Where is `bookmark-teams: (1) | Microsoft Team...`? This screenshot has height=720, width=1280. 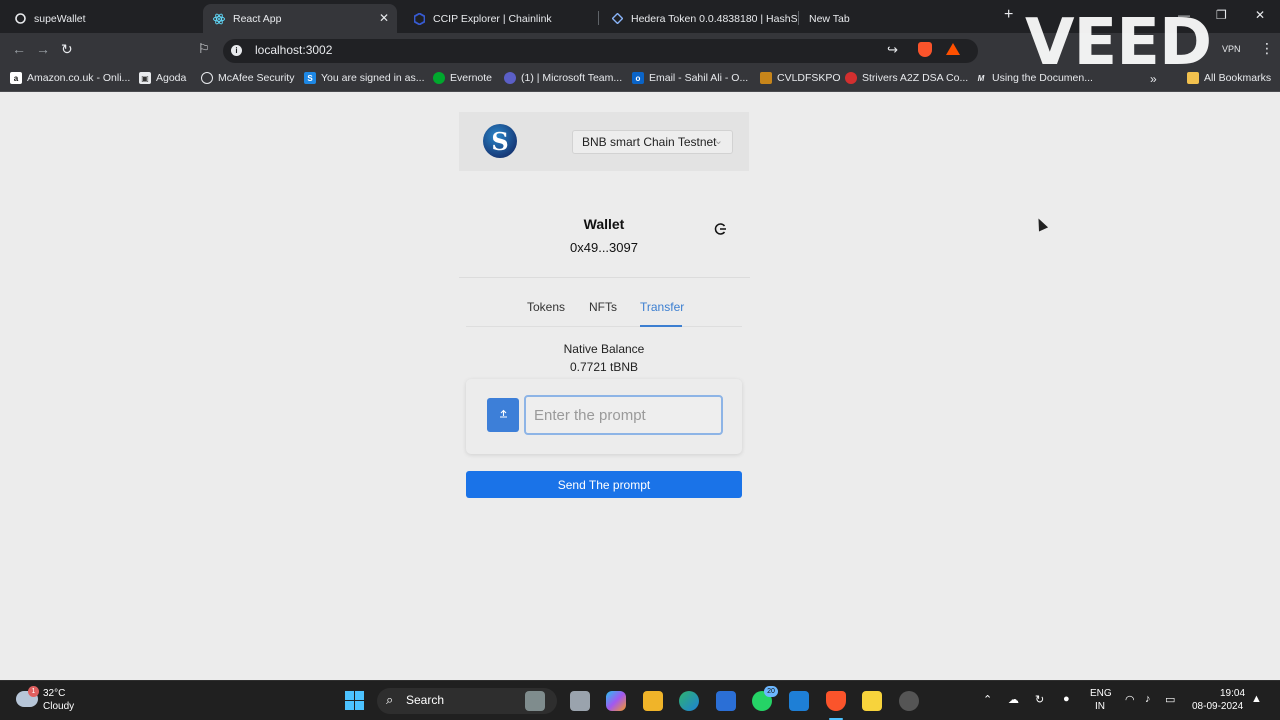 bookmark-teams: (1) | Microsoft Team... is located at coordinates (563, 78).